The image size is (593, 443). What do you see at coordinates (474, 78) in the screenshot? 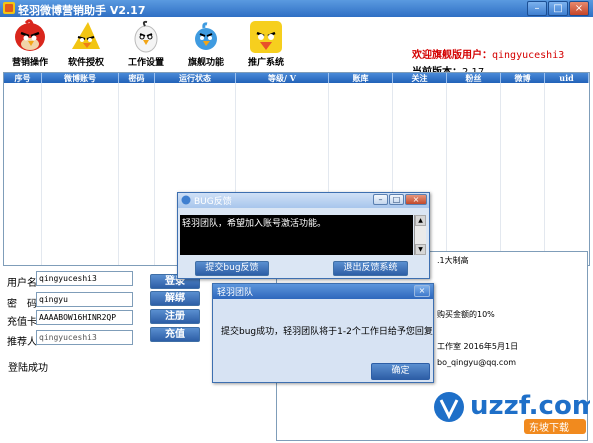
I see `column-header: 粉丝` at bounding box center [474, 78].